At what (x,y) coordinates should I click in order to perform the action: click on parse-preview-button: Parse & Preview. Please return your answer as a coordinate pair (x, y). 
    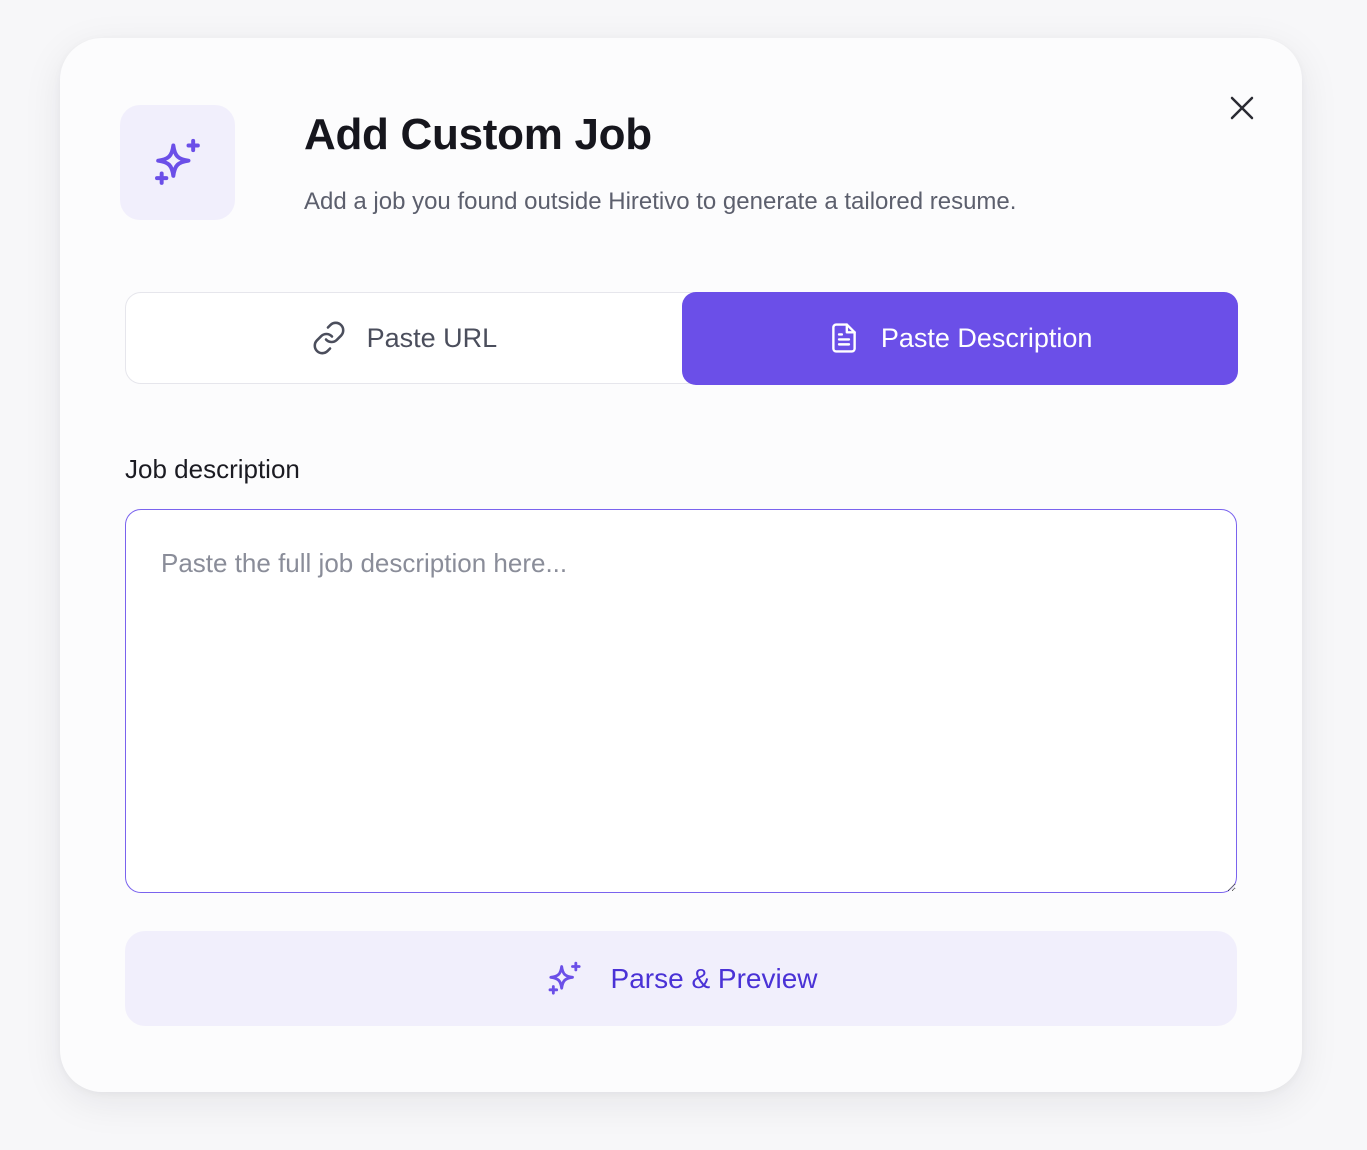
    Looking at the image, I should click on (681, 978).